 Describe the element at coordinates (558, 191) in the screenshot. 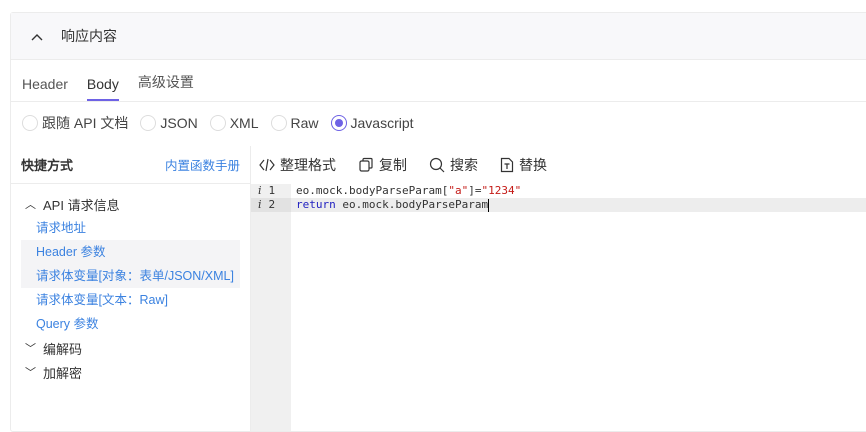

I see `code-line: i 1 eo.mock.bodyParseParam["a"]="1234"` at that location.